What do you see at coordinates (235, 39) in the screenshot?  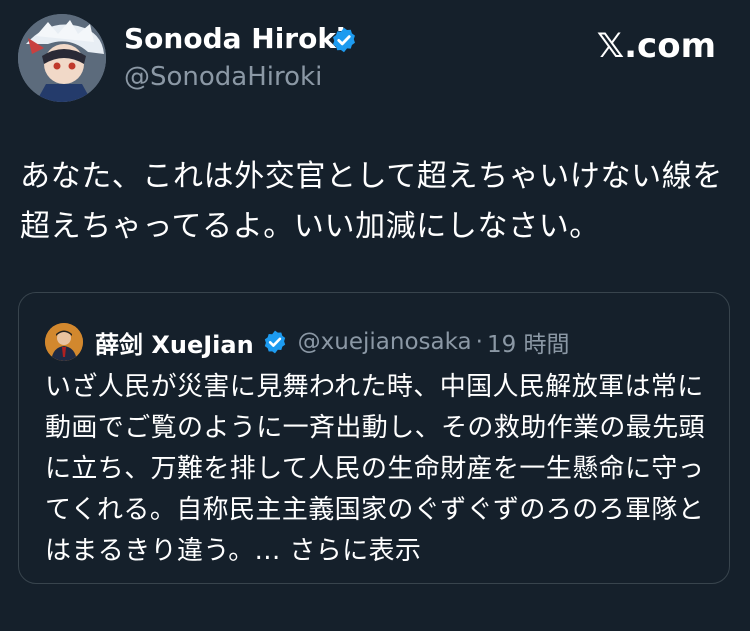 I see `author-name: Sonoda Hiroki` at bounding box center [235, 39].